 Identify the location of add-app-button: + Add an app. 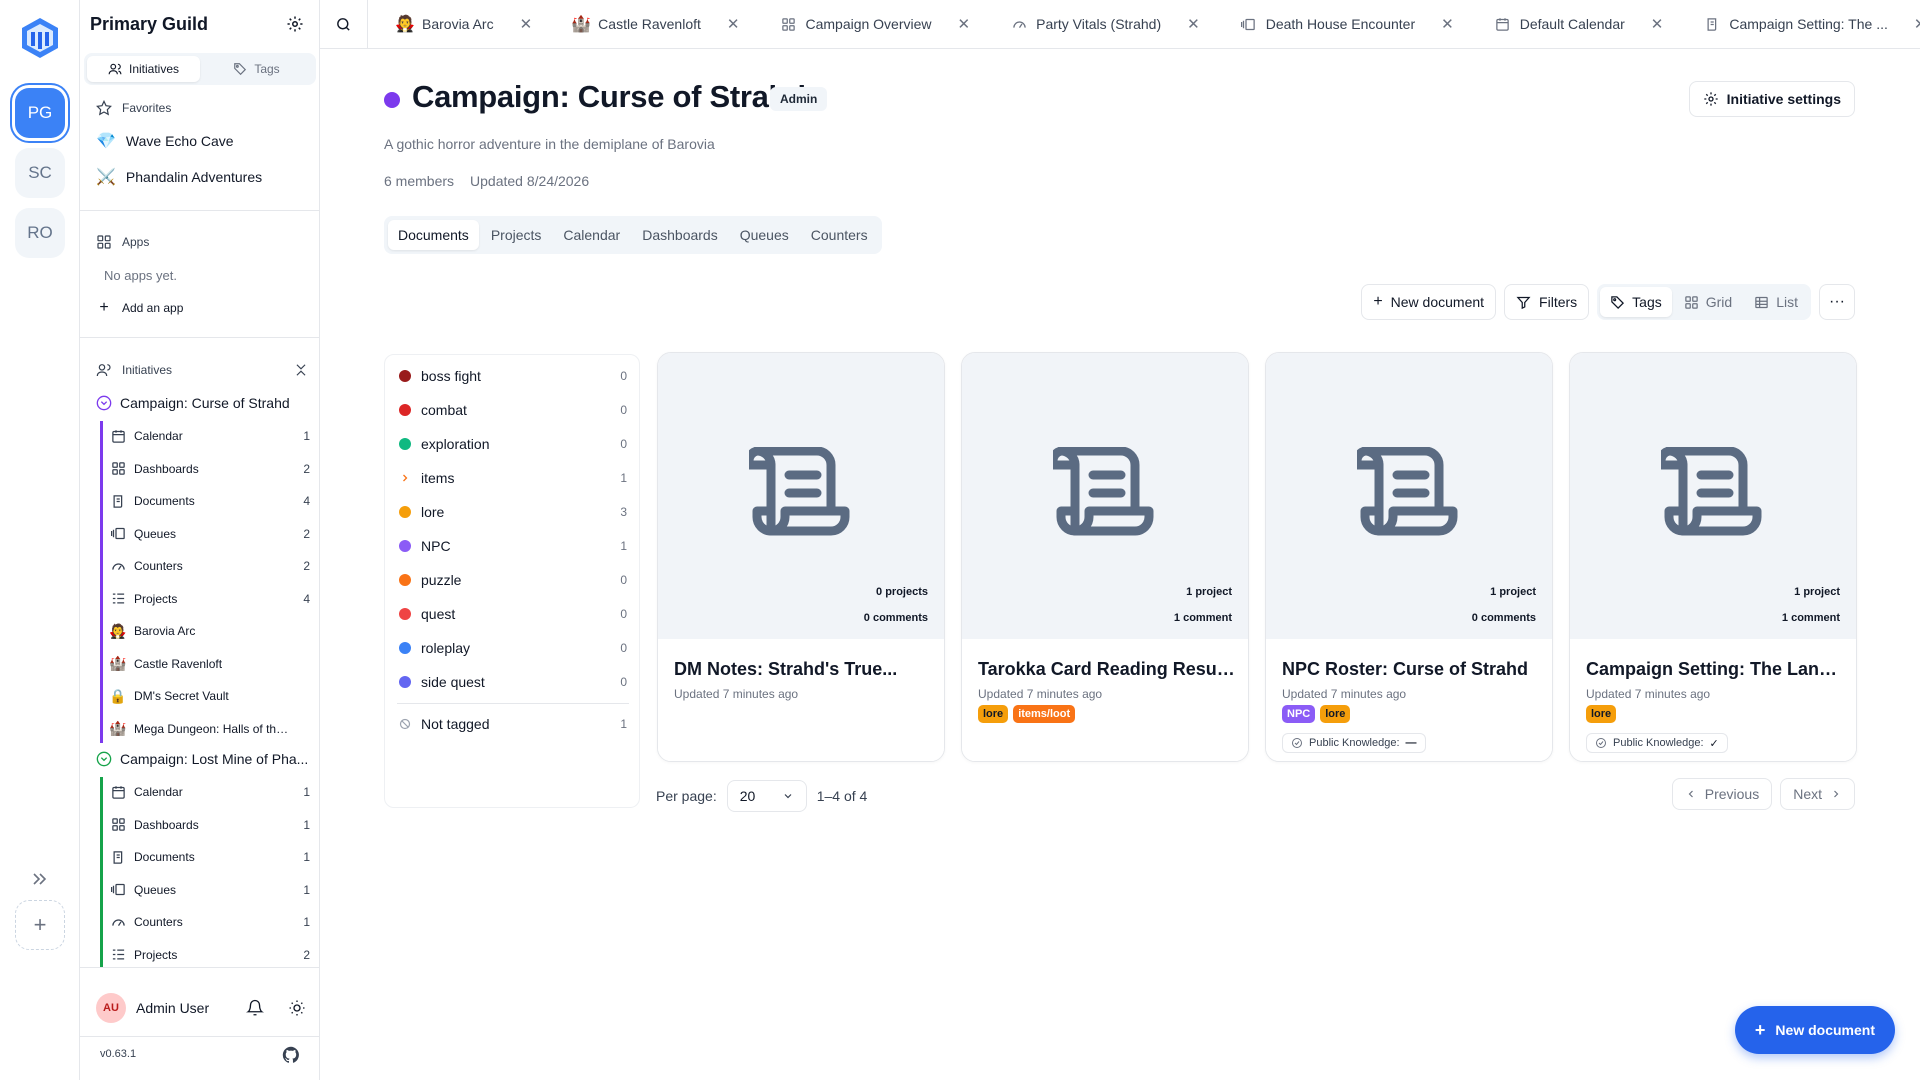
(139, 308).